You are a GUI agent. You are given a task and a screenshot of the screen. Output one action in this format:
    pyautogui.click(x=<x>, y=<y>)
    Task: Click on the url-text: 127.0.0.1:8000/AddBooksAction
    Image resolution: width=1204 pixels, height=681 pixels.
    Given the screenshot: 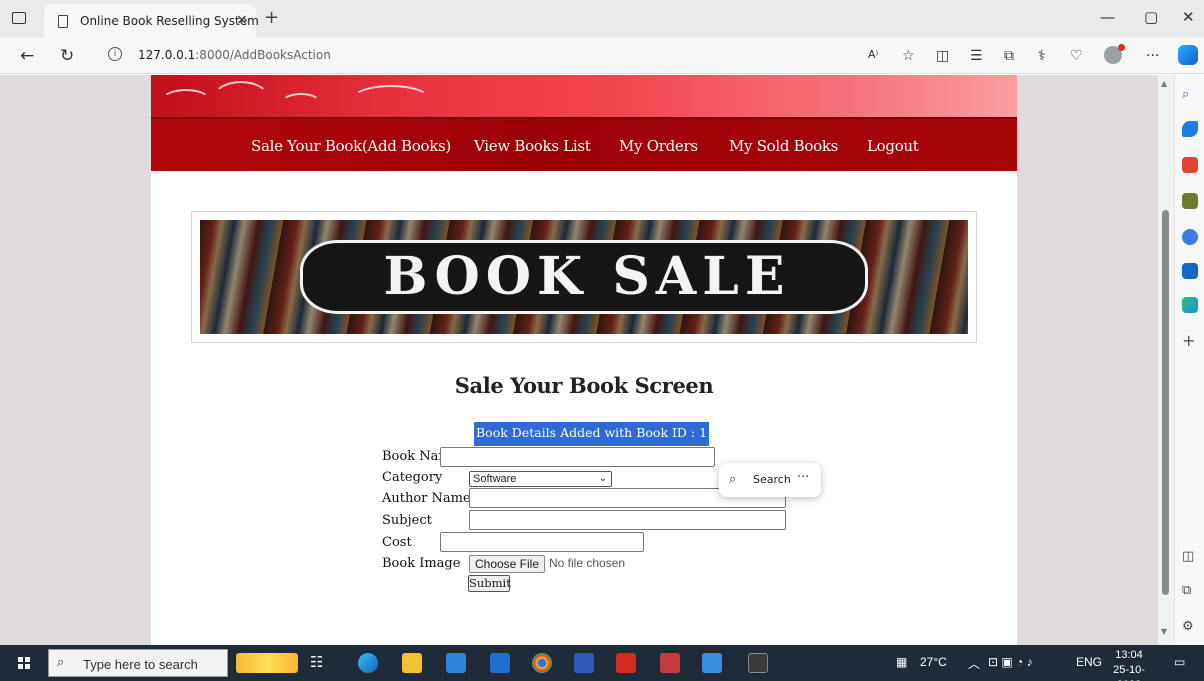 What is the action you would take?
    pyautogui.click(x=234, y=55)
    